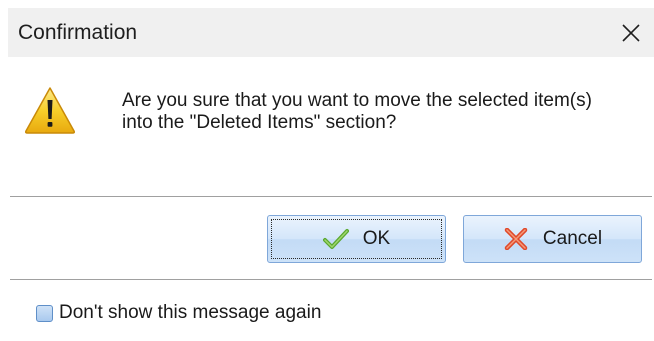  What do you see at coordinates (44, 313) in the screenshot?
I see `dont-show-again-checkbox` at bounding box center [44, 313].